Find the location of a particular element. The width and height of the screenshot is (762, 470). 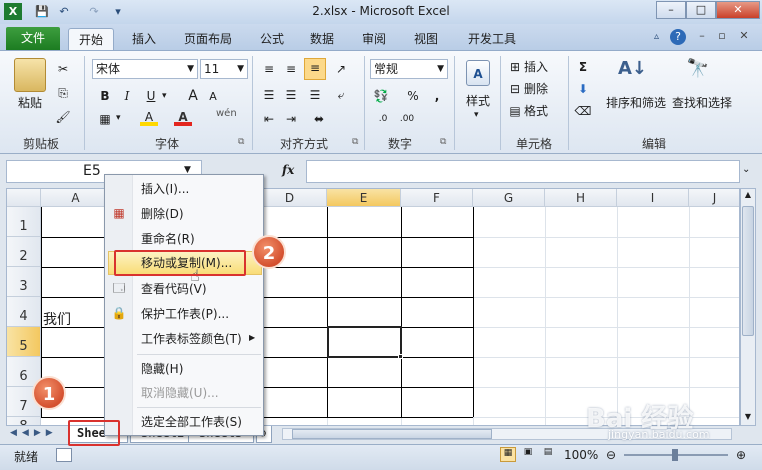

column-header: A is located at coordinates (76, 198).